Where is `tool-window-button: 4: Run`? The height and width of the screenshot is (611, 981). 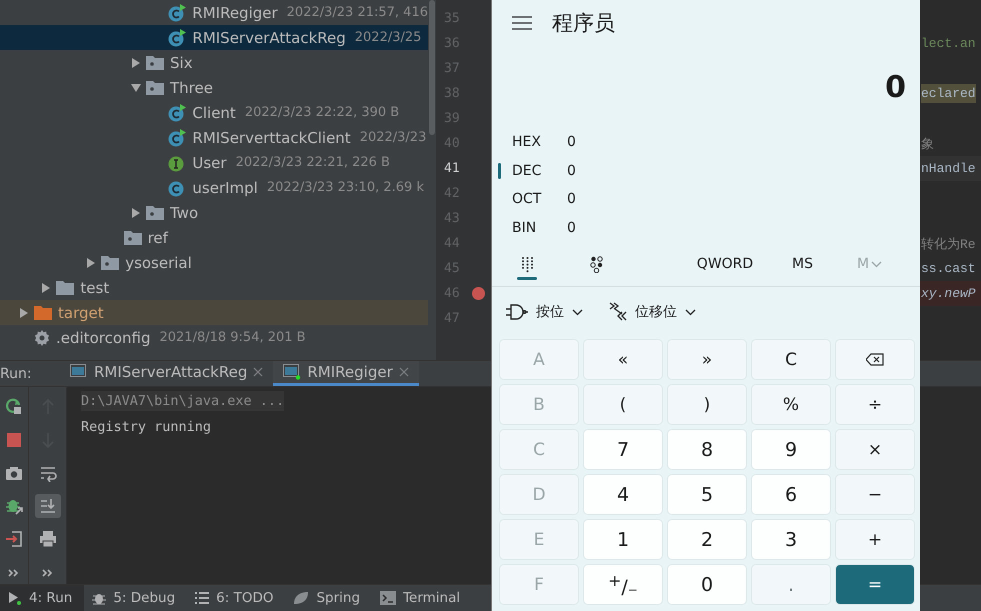
tool-window-button: 4: Run is located at coordinates (42, 598).